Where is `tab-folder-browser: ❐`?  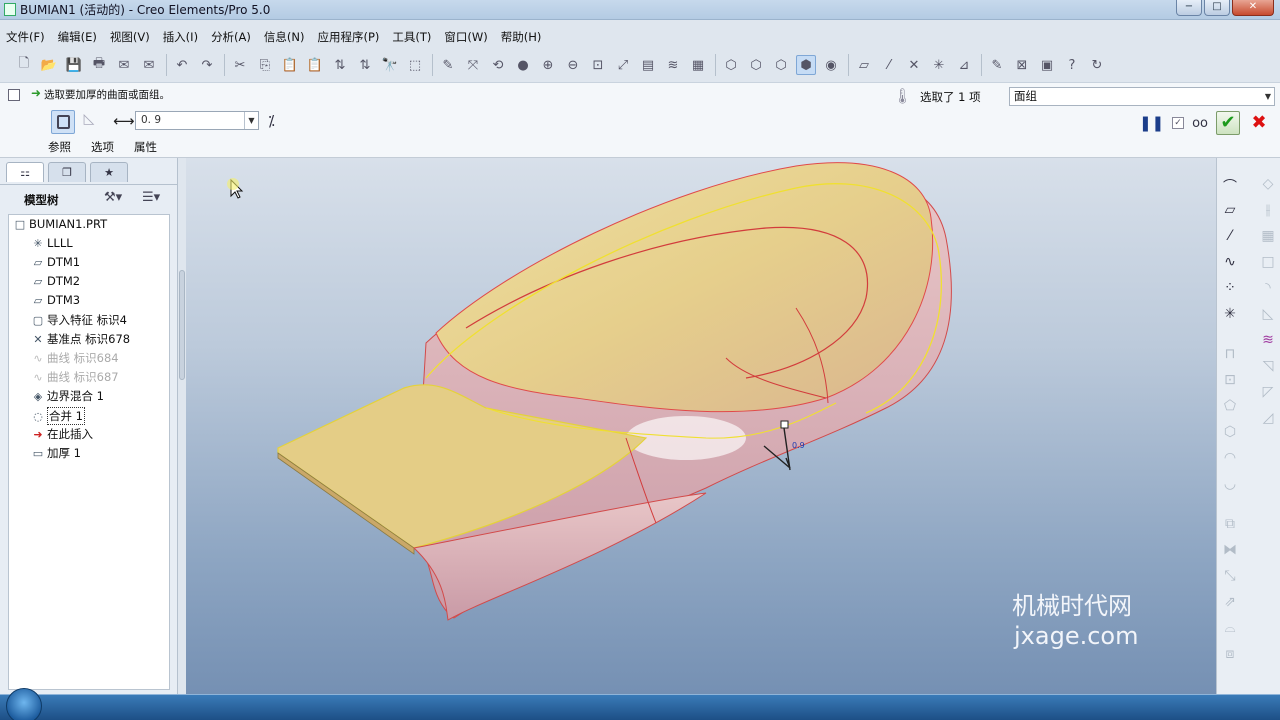
tab-folder-browser: ❐ is located at coordinates (67, 172).